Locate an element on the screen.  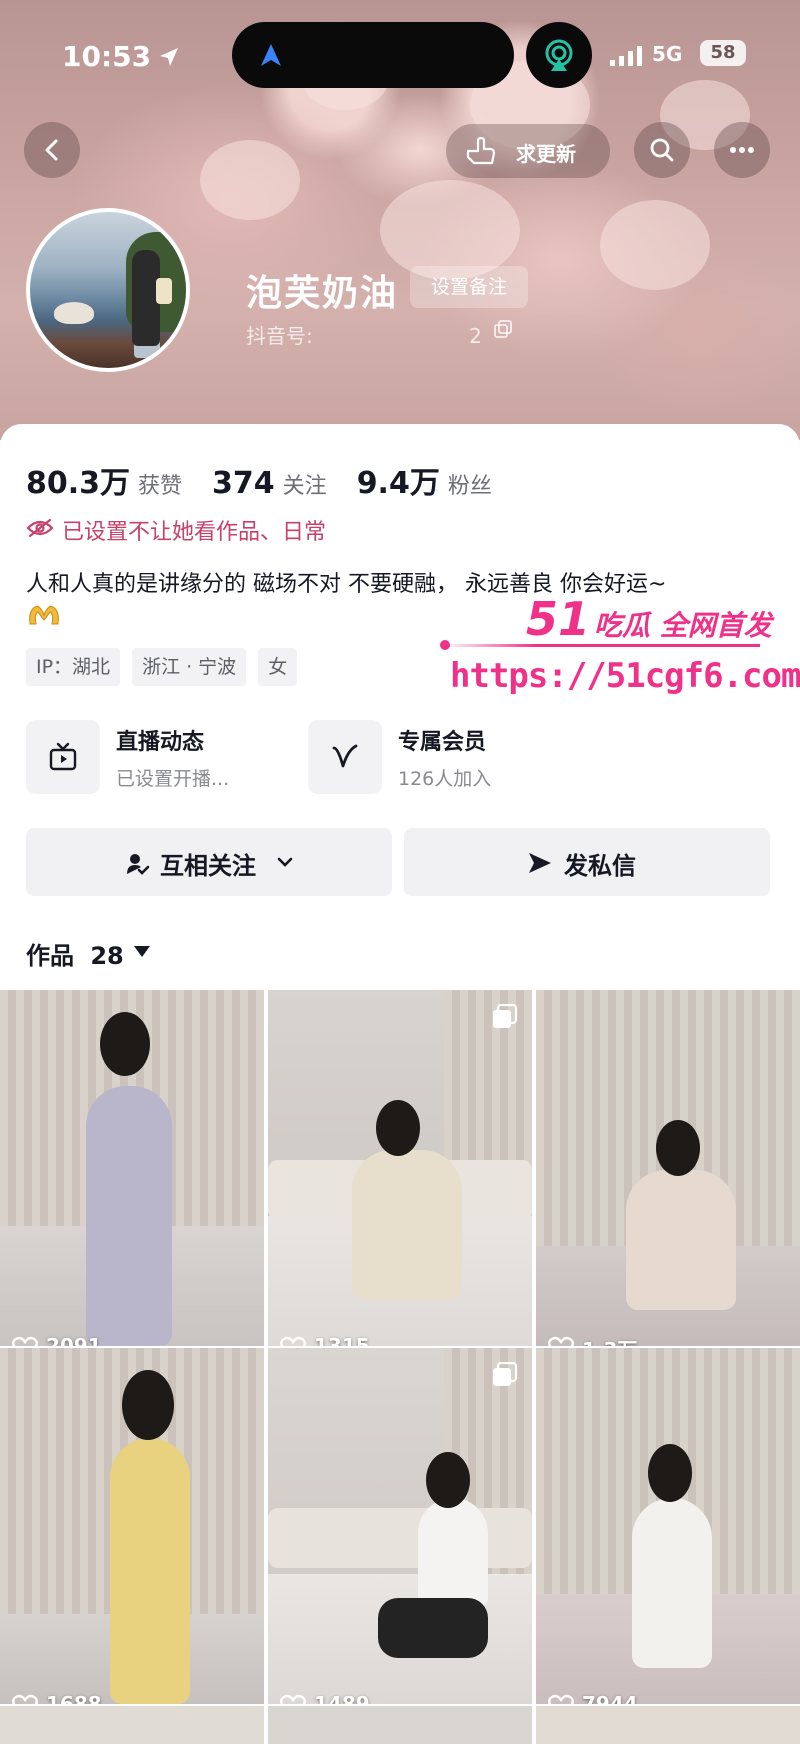
airplay-cast-icon is located at coordinates (559, 55).